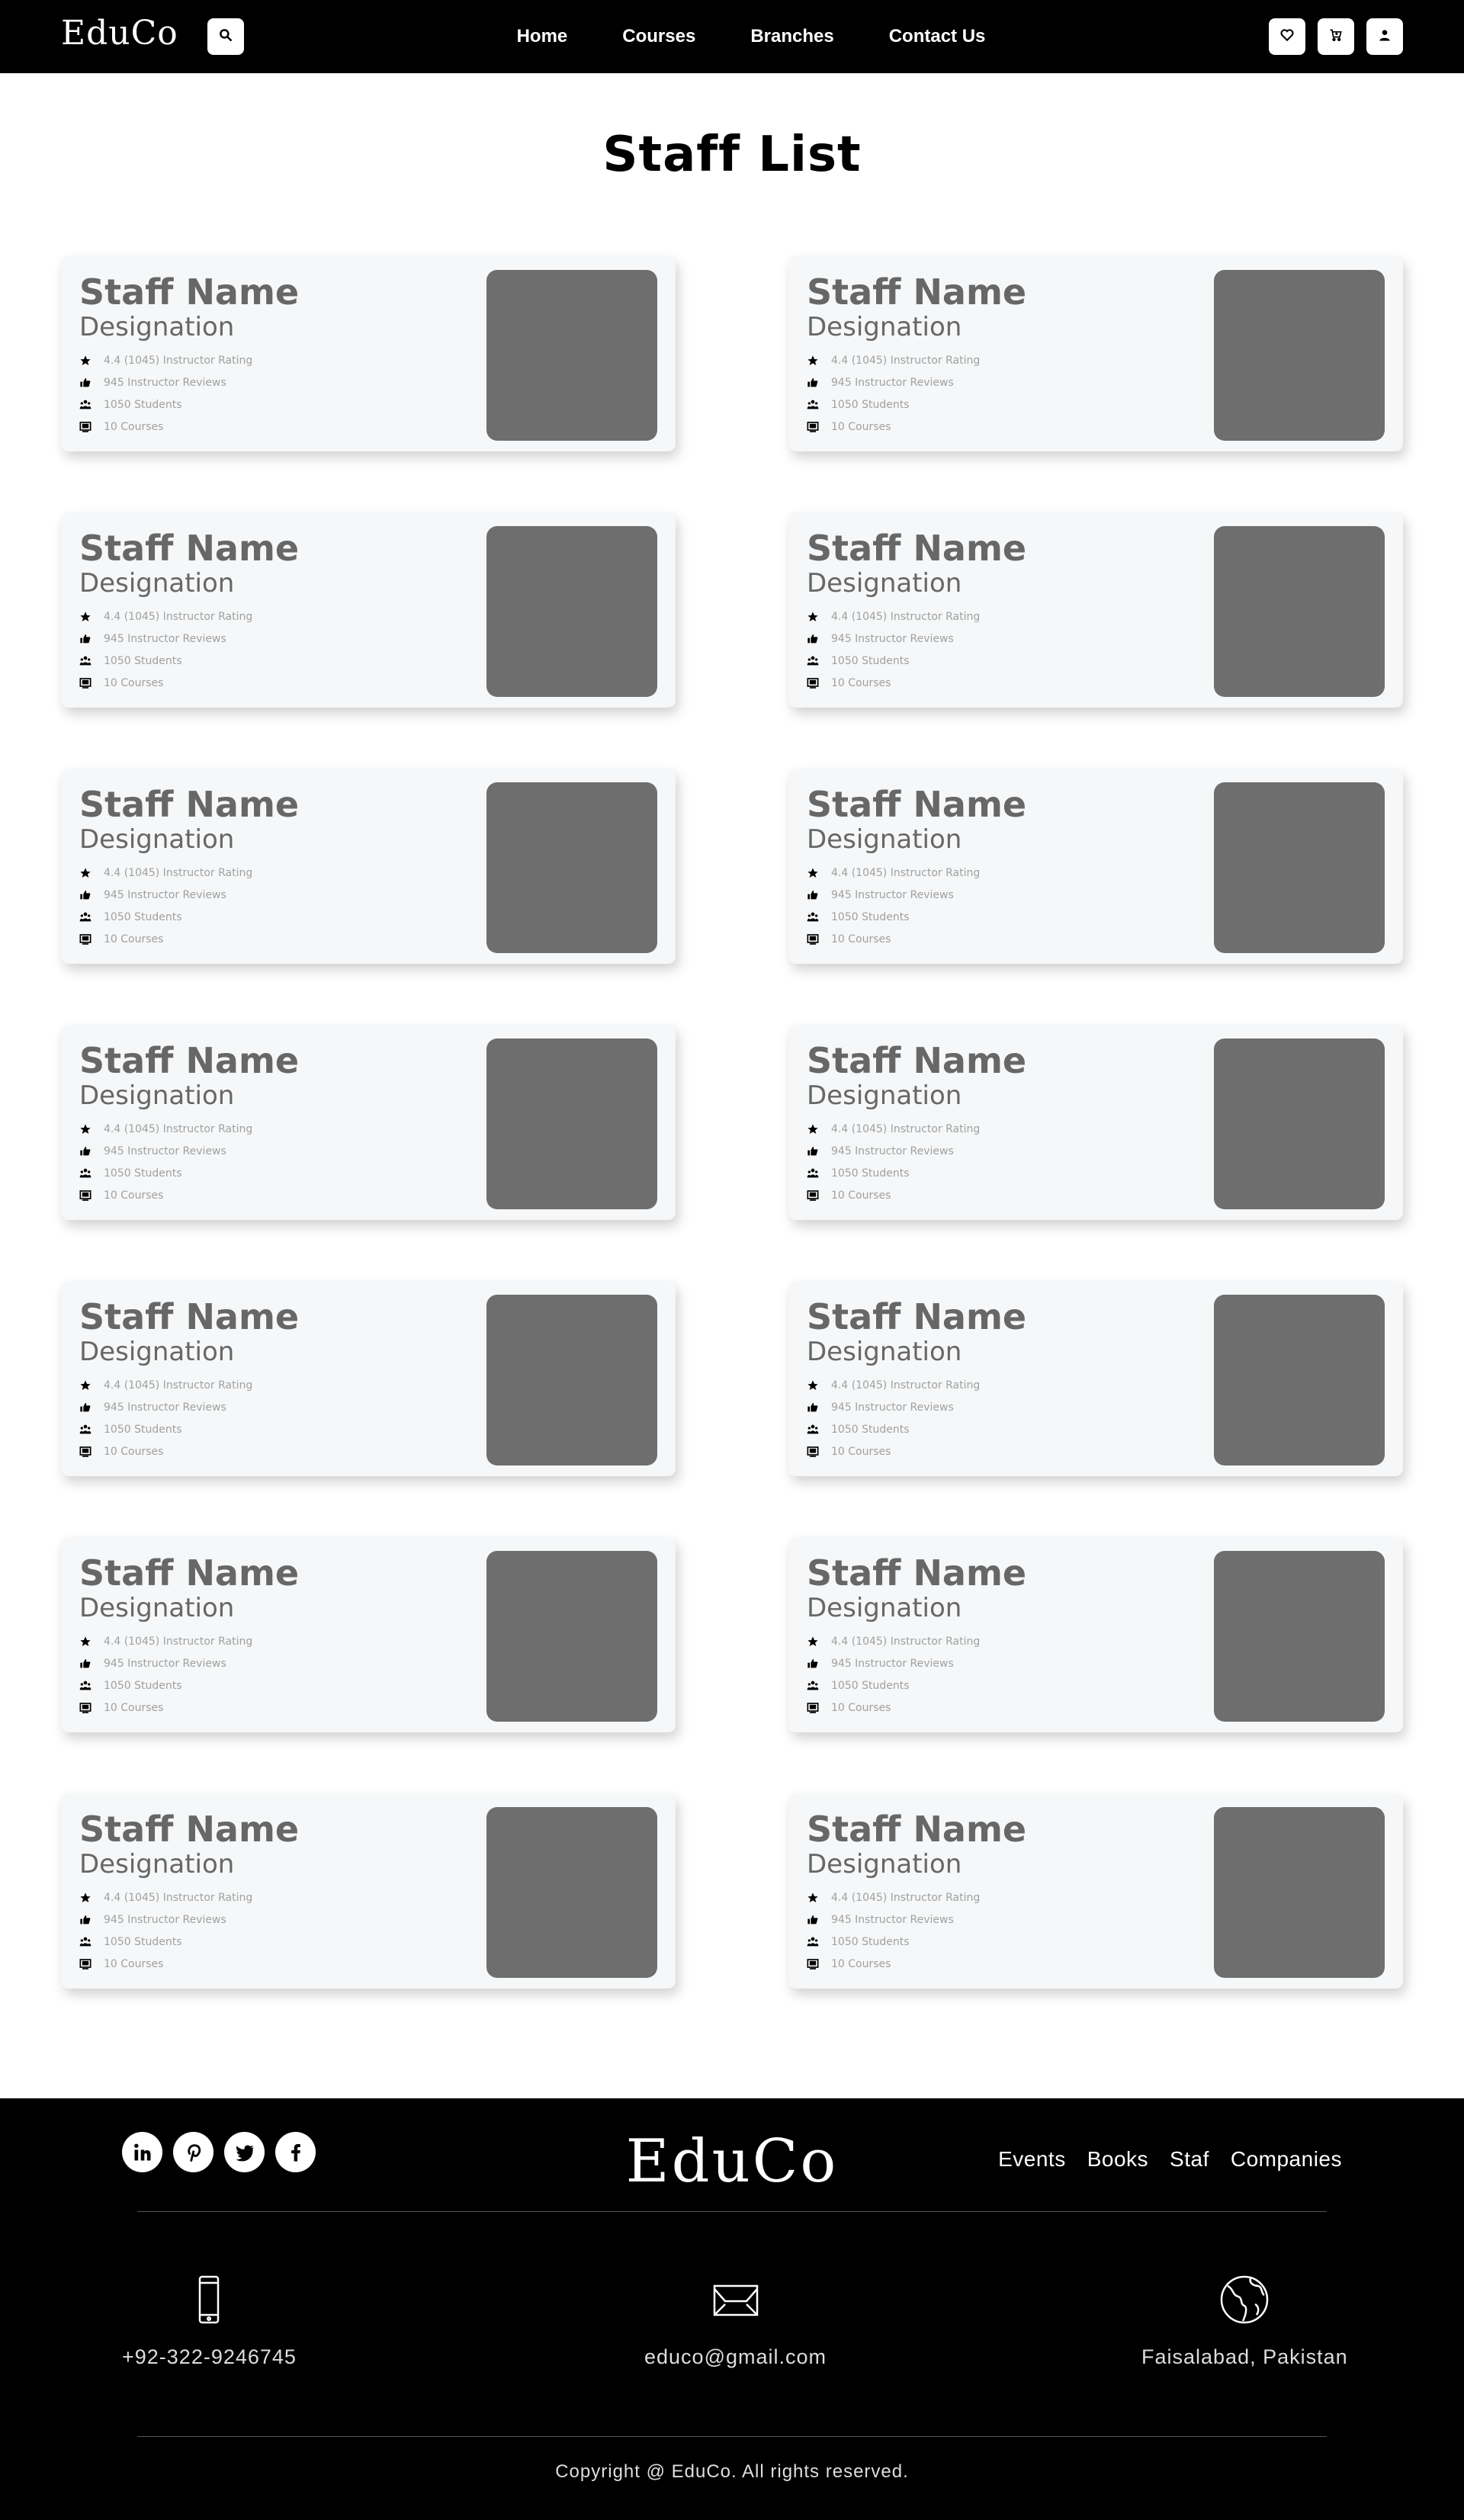 This screenshot has height=2520, width=1464. I want to click on wishlist-button, so click(1287, 36).